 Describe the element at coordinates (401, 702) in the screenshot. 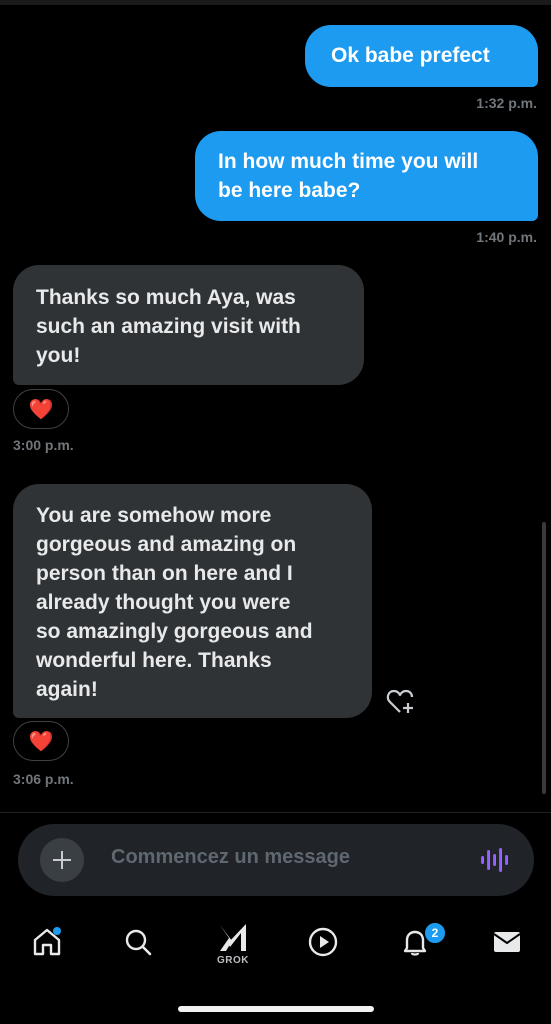

I see `add-reaction-icon` at that location.